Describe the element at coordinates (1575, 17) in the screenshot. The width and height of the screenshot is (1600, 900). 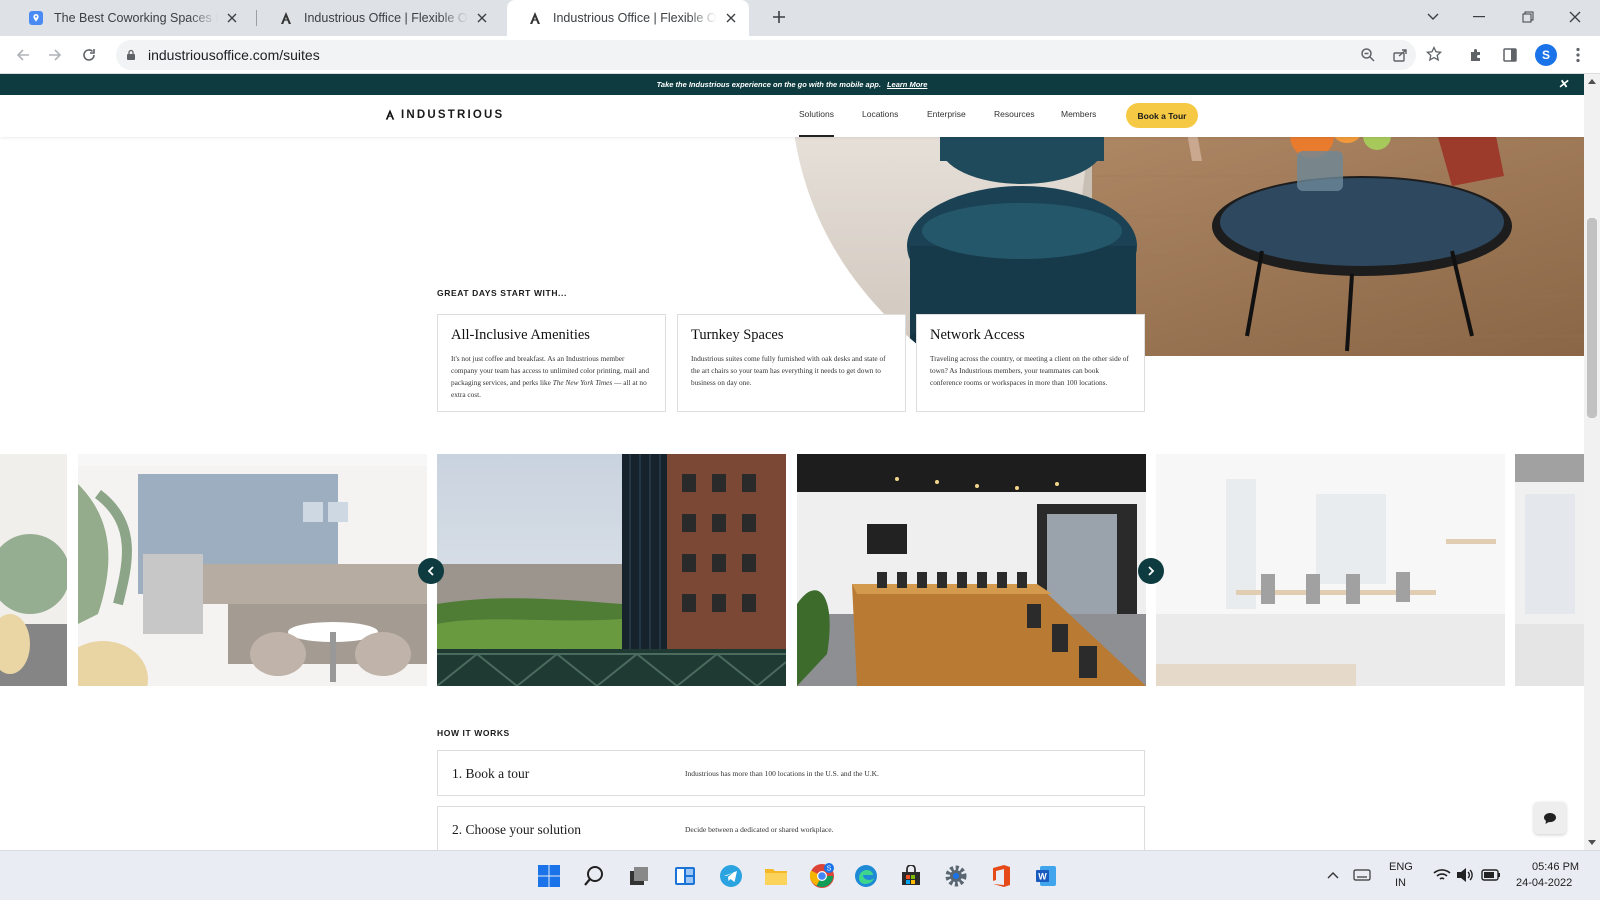
I see `close-window-button` at that location.